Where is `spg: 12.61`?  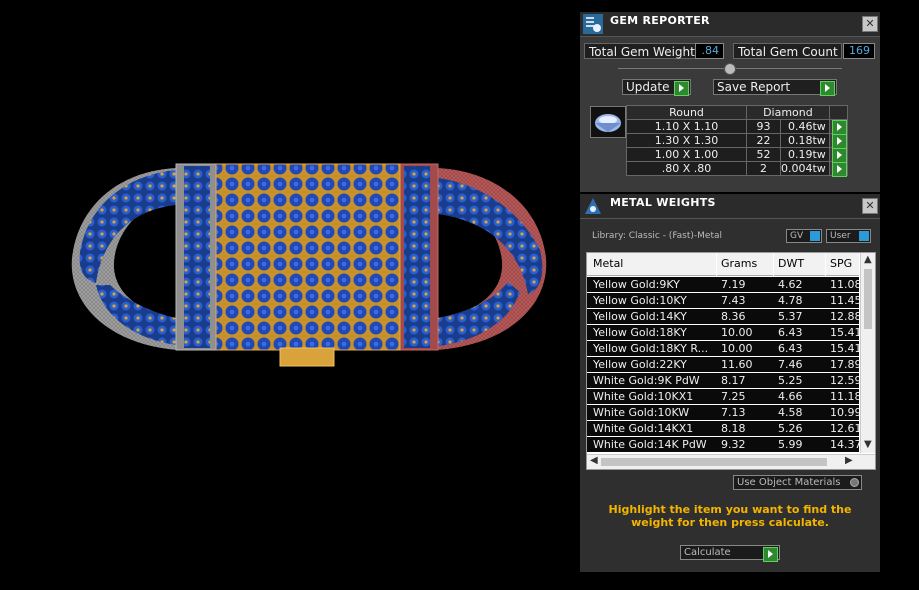
spg: 12.61 is located at coordinates (844, 428).